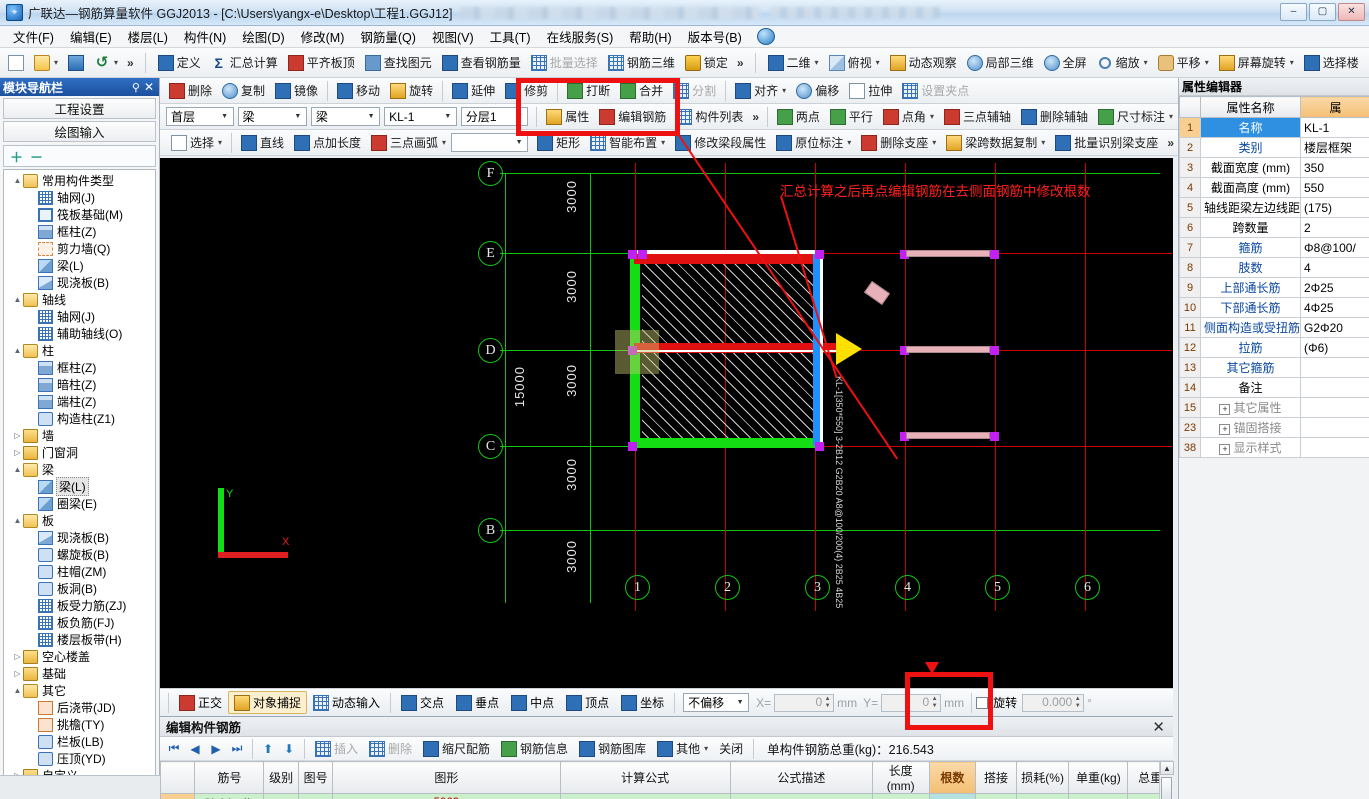 This screenshot has width=1369, height=799. What do you see at coordinates (1274, 327) in the screenshot?
I see `property-row: 11 侧面构造或受扭筋 G2Φ20` at bounding box center [1274, 327].